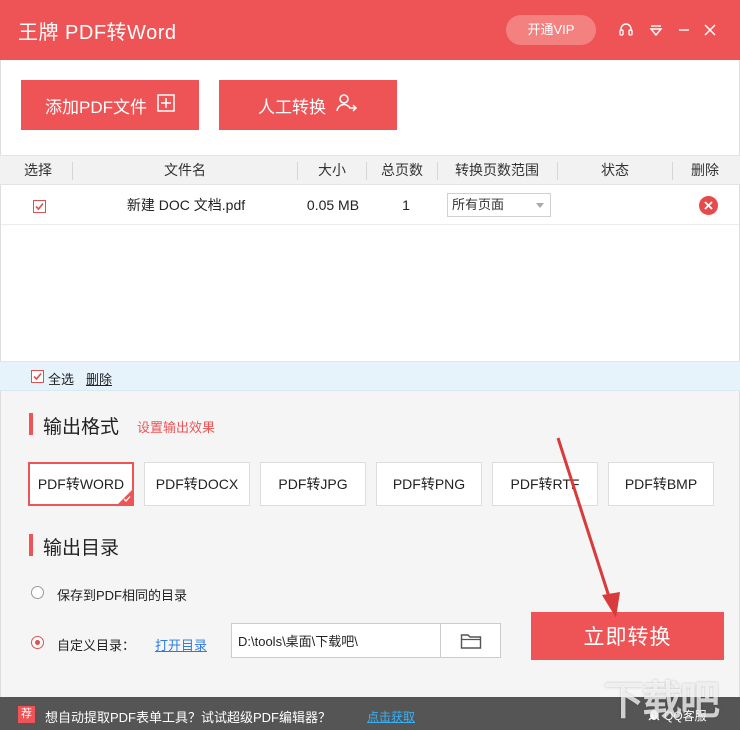 Image resolution: width=740 pixels, height=730 pixels. Describe the element at coordinates (429, 484) in the screenshot. I see `format-option-png: PDF转PNG` at that location.